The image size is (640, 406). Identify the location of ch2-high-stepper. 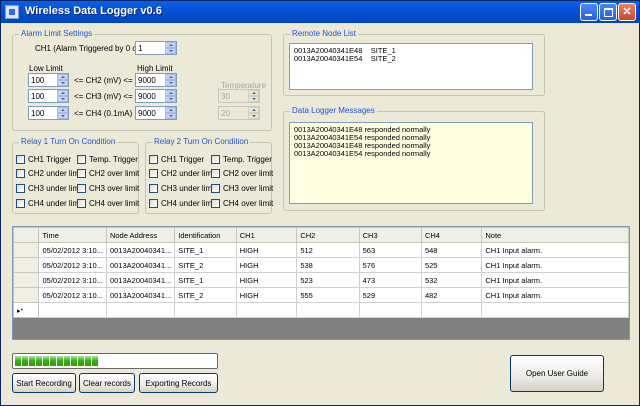
(156, 80).